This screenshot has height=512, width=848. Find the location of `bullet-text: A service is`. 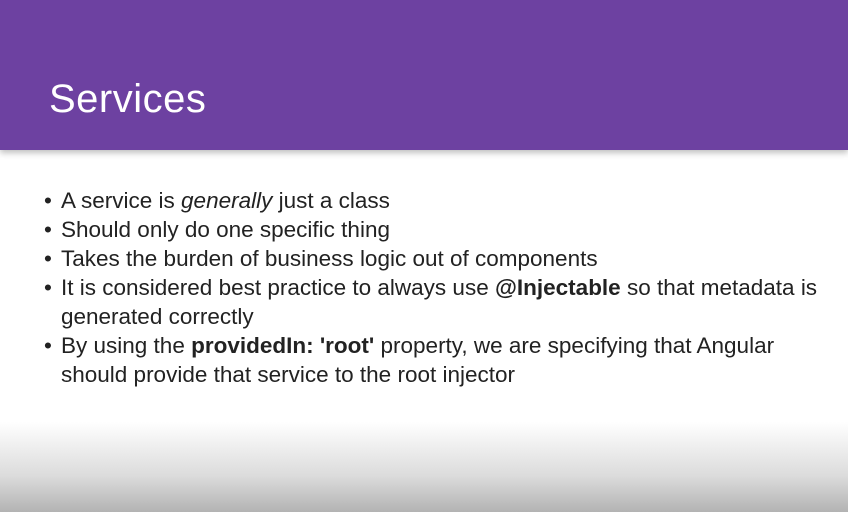

bullet-text: A service is is located at coordinates (121, 200).